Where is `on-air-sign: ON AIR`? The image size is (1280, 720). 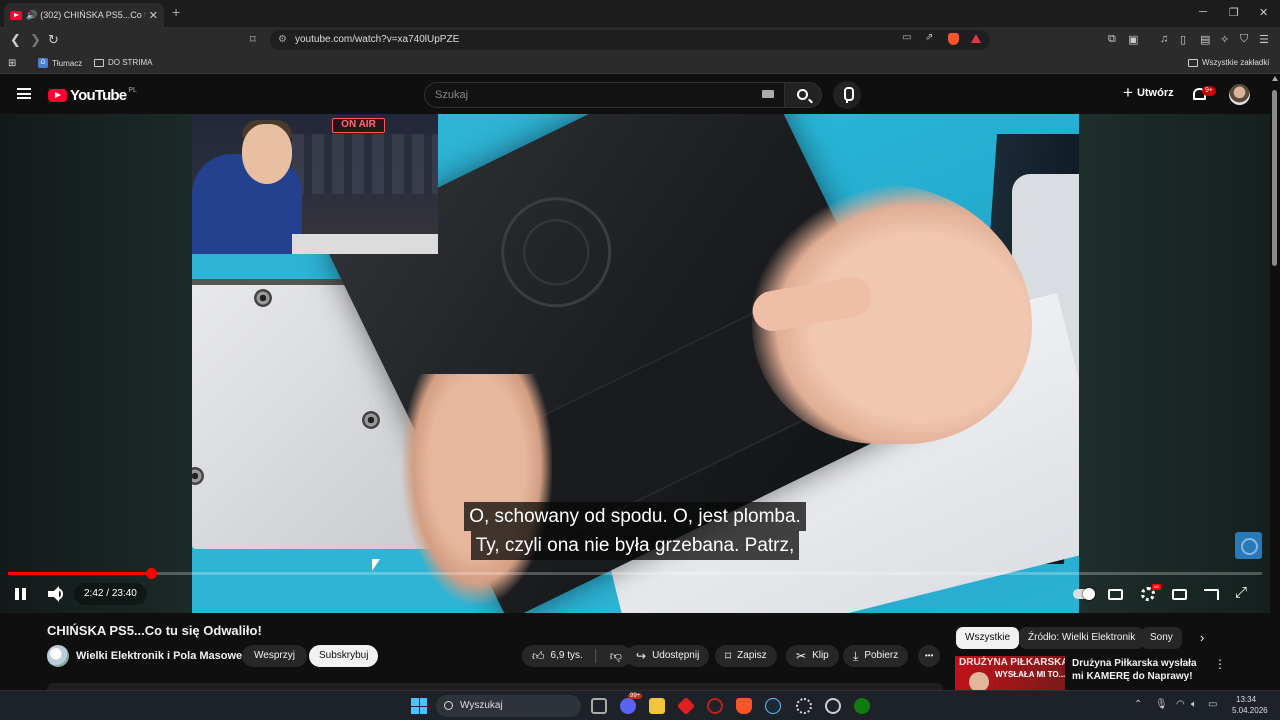 on-air-sign: ON AIR is located at coordinates (358, 125).